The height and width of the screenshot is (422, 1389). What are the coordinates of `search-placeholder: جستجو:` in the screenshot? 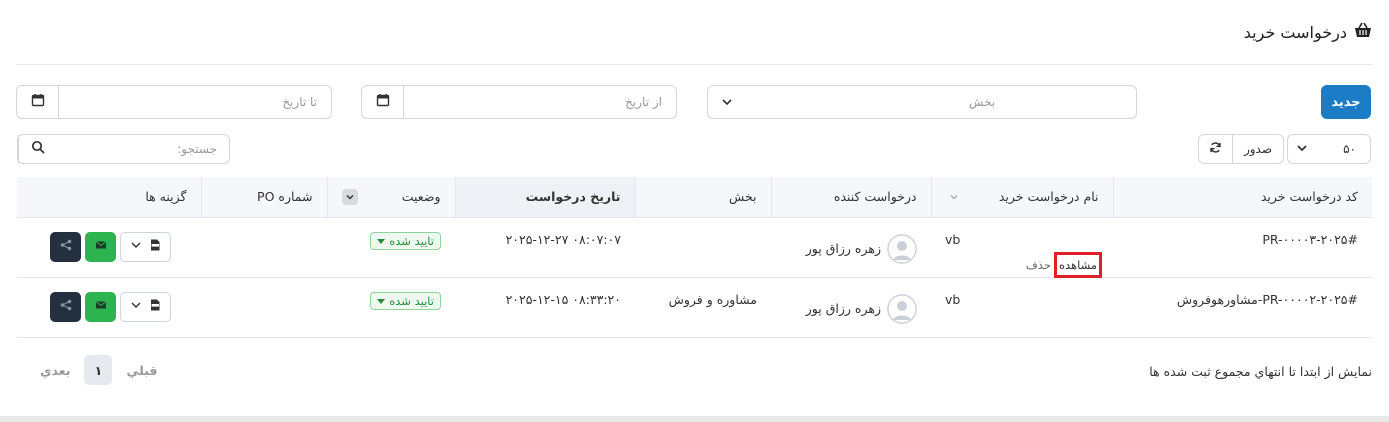 It's located at (197, 149).